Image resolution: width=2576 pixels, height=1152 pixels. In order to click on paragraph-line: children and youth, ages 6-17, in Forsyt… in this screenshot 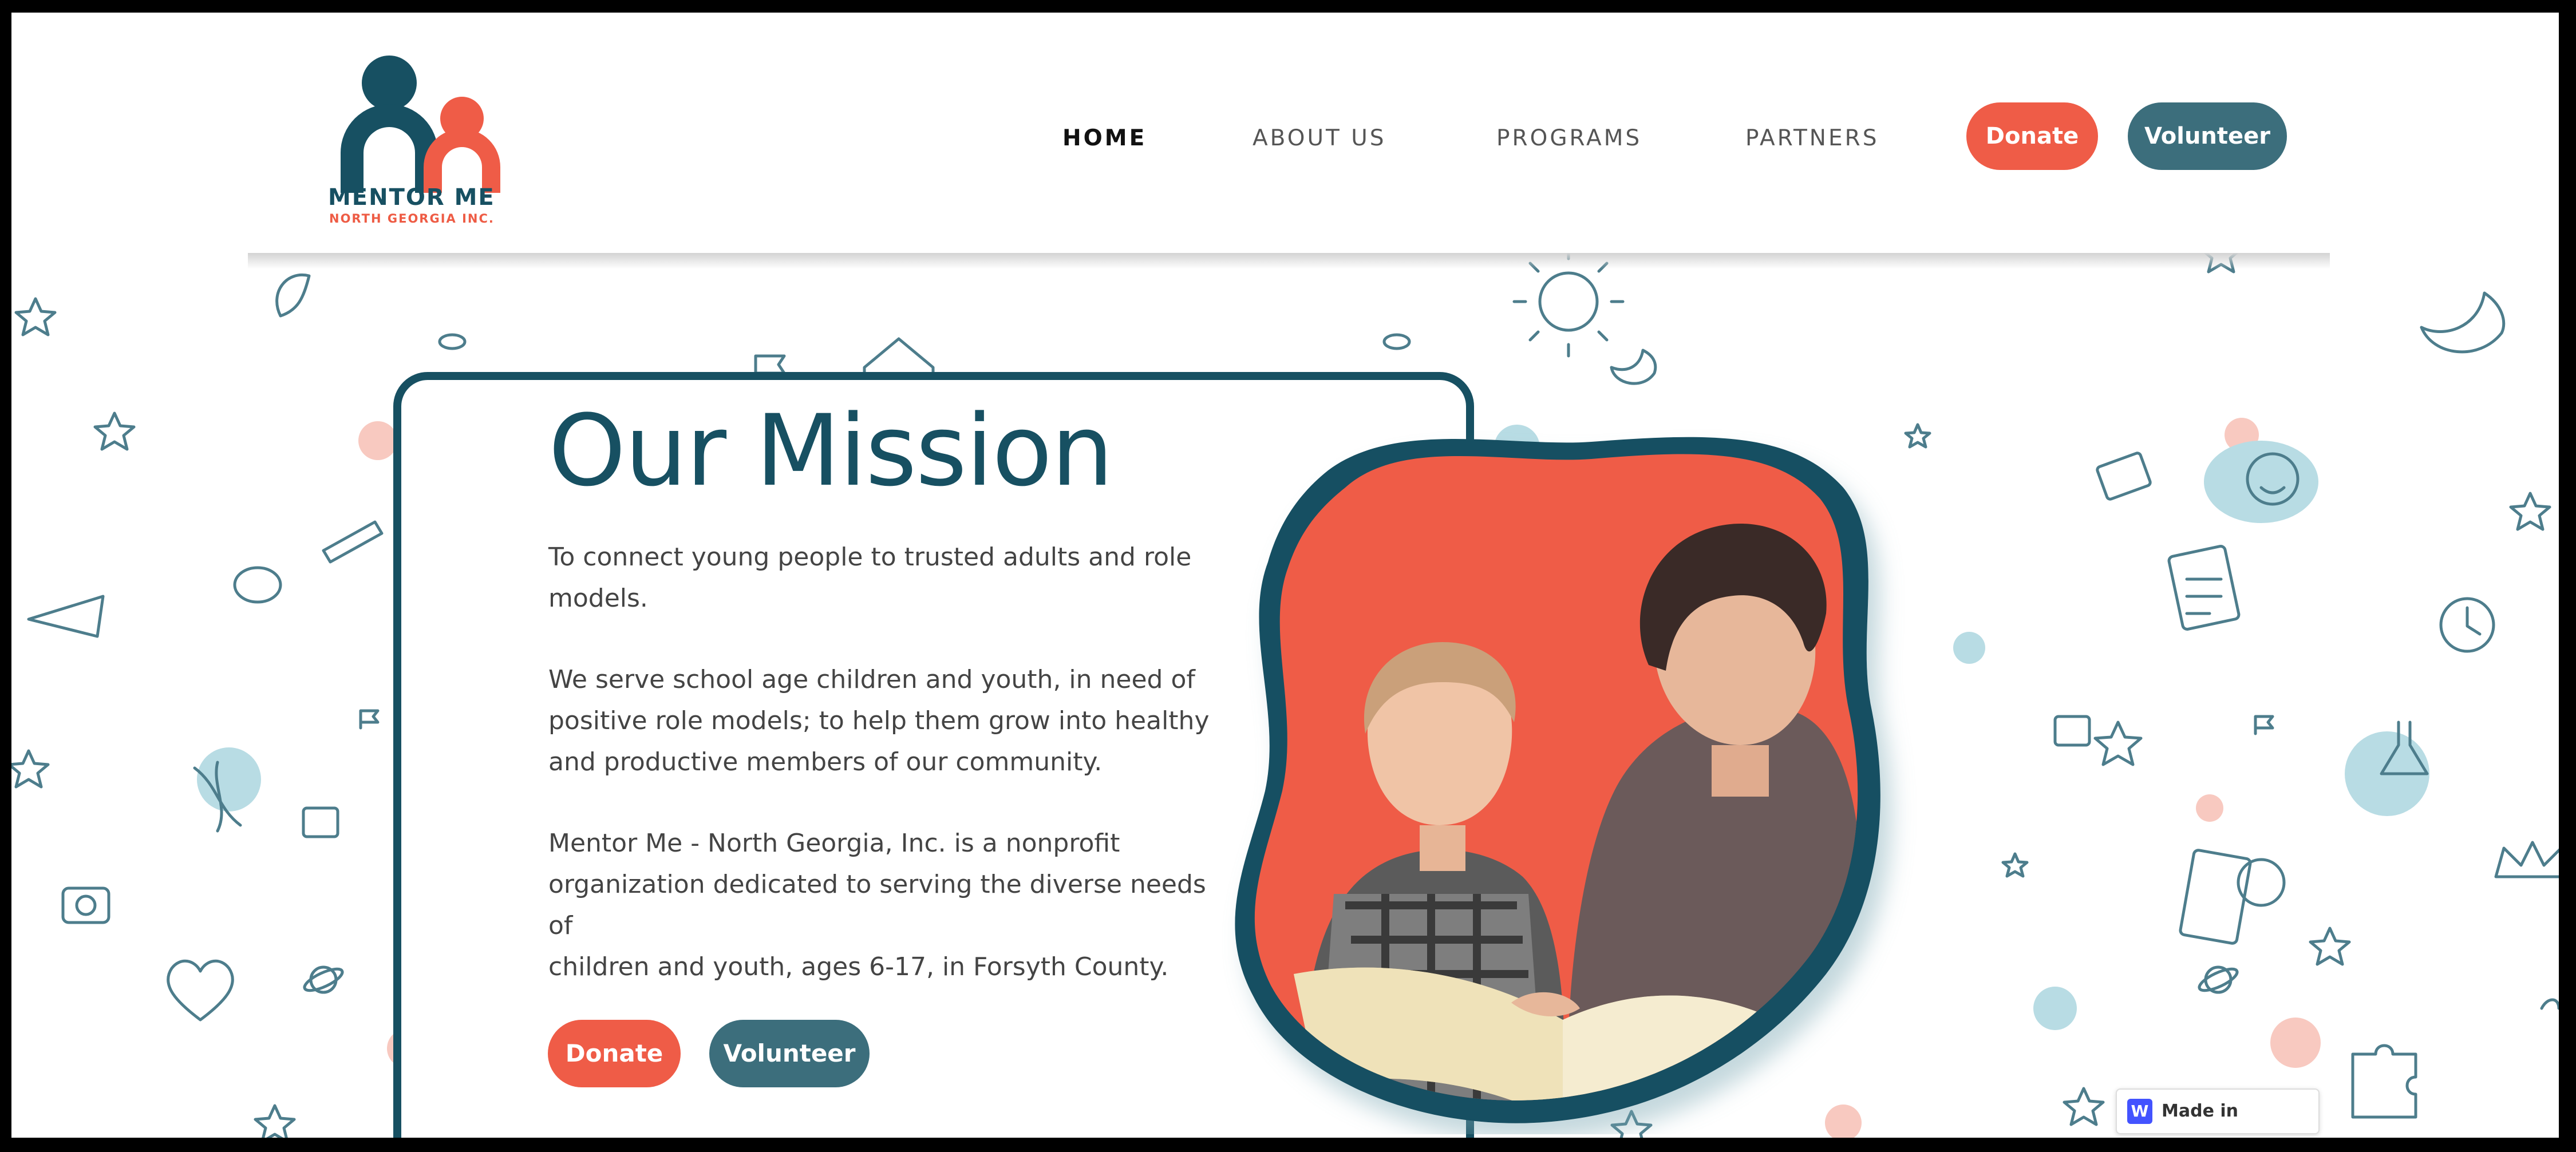, I will do `click(858, 966)`.